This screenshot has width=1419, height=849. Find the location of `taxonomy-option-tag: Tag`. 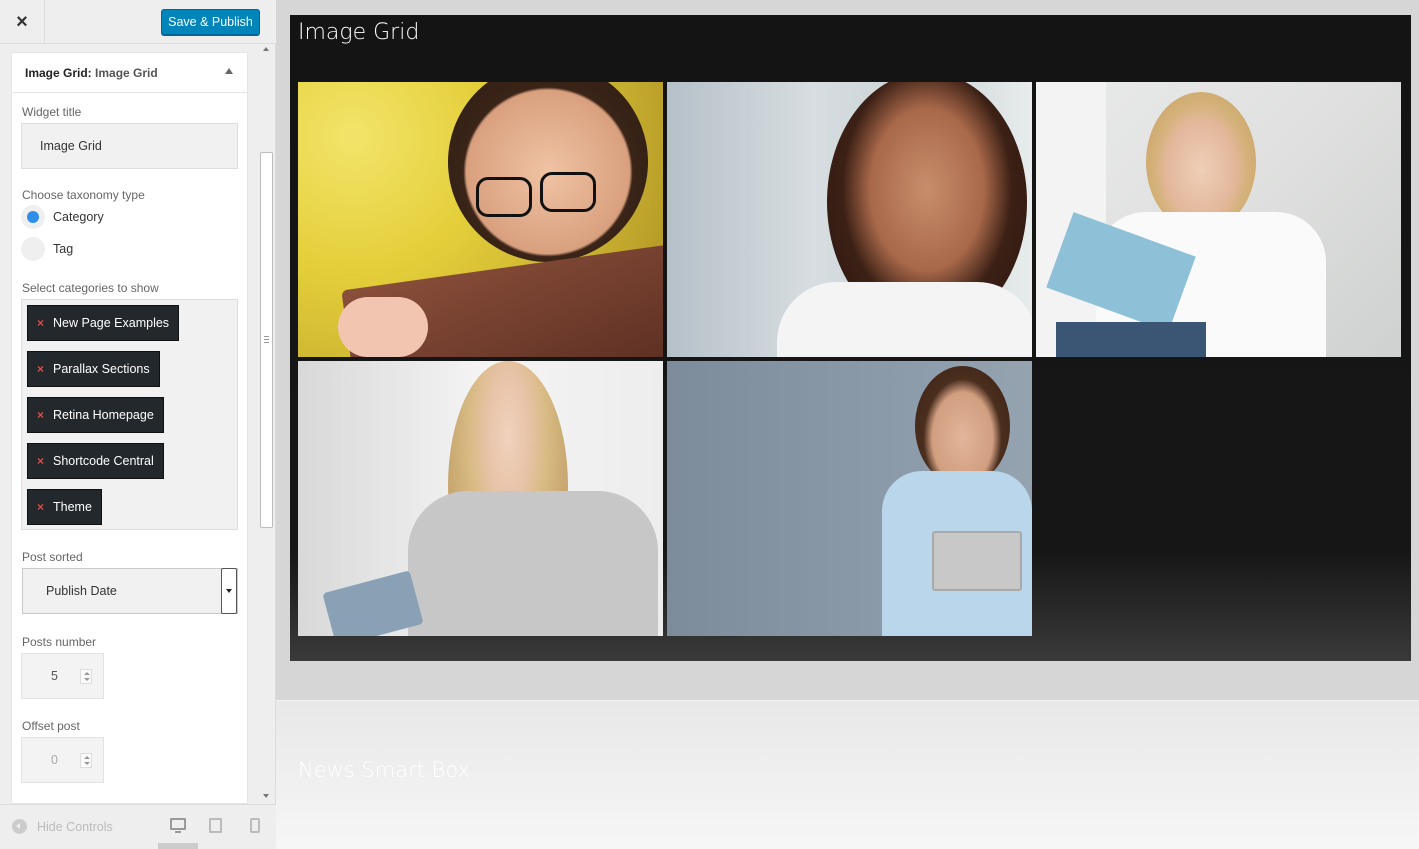

taxonomy-option-tag: Tag is located at coordinates (47, 249).